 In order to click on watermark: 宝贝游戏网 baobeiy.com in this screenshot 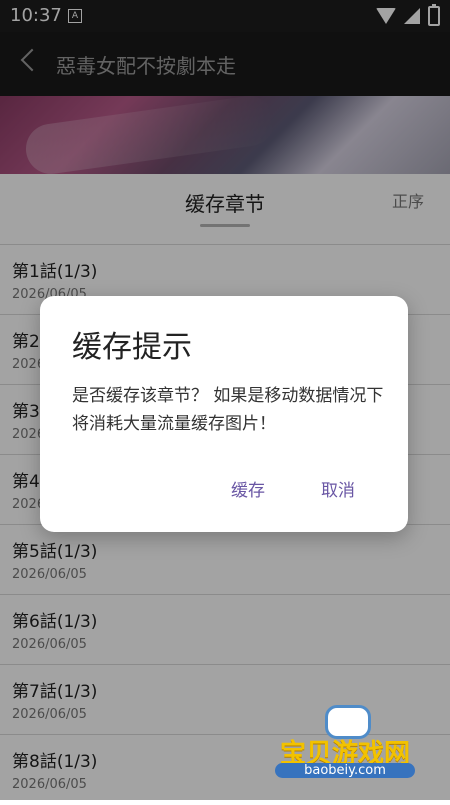, I will do `click(345, 741)`.